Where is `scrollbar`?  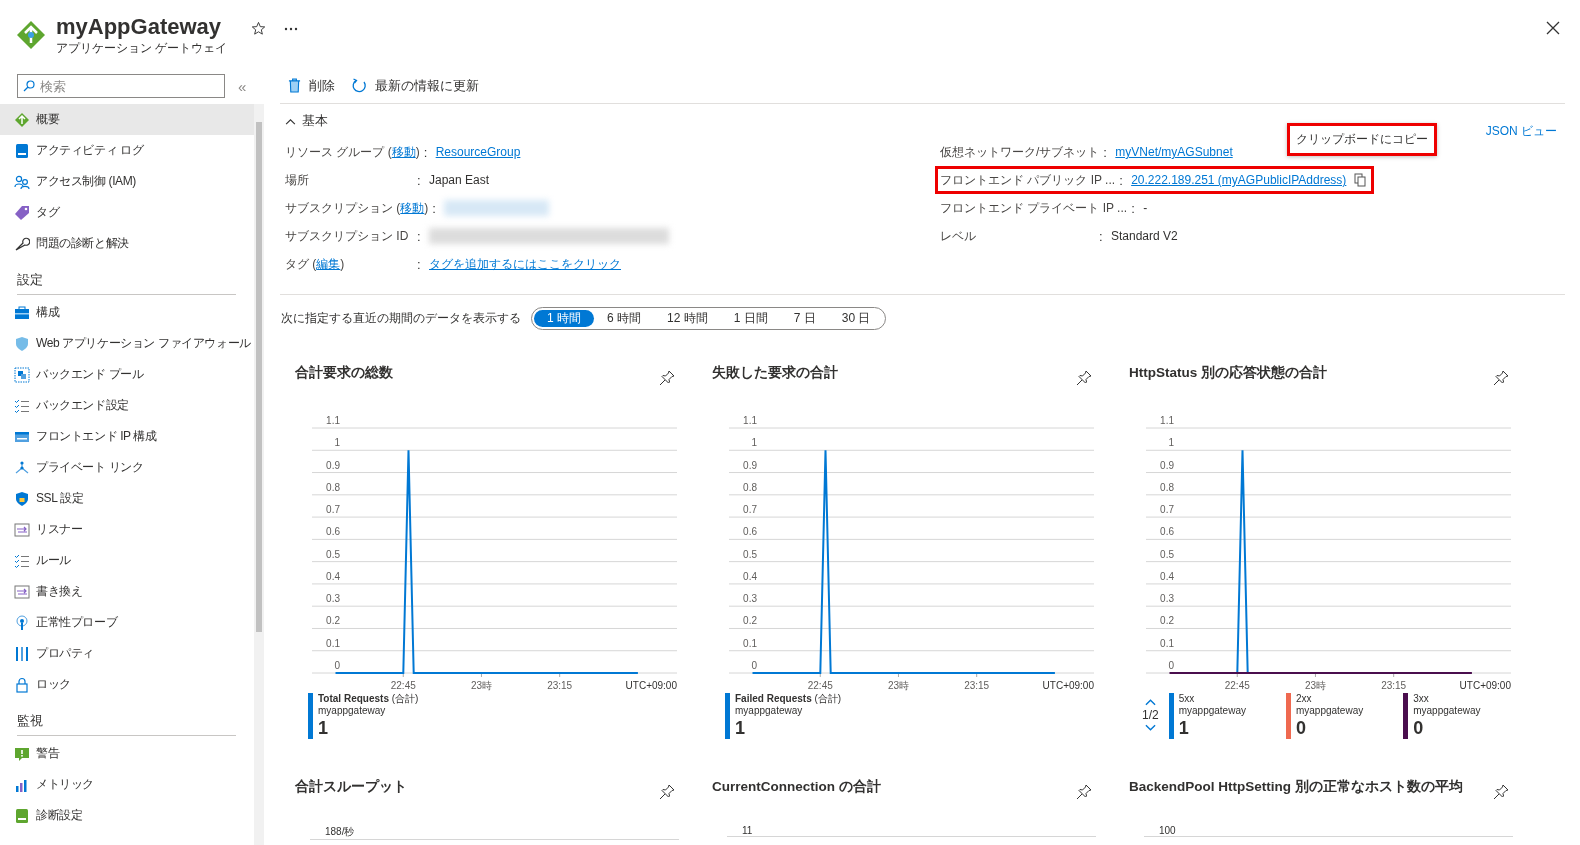
scrollbar is located at coordinates (259, 474).